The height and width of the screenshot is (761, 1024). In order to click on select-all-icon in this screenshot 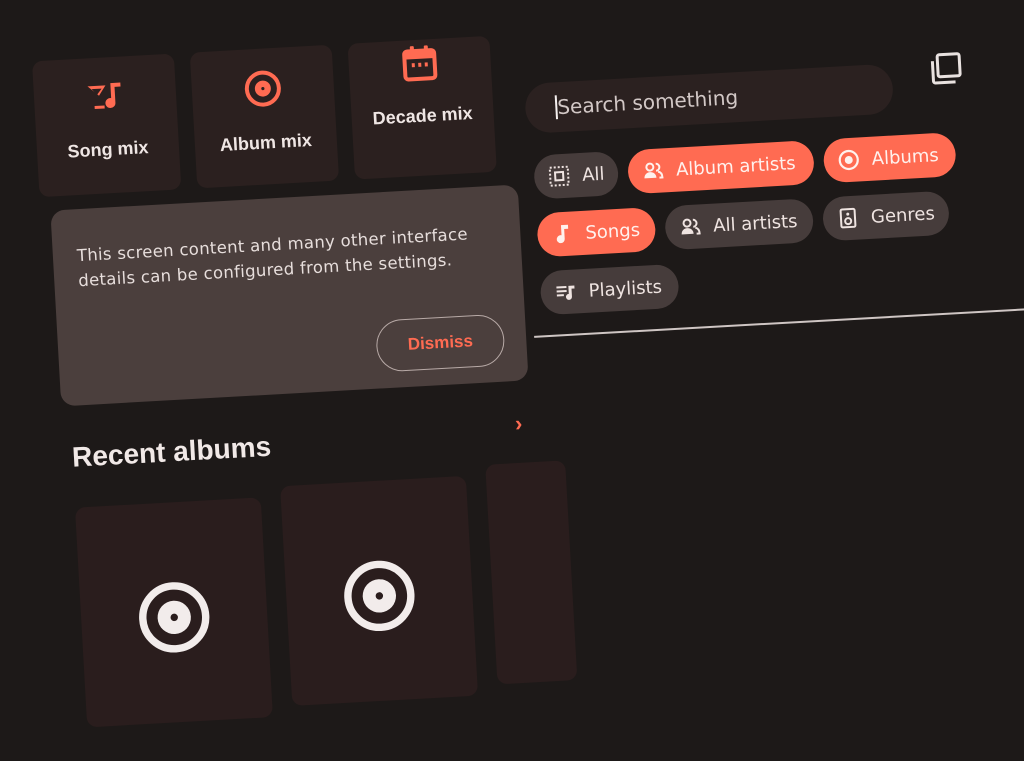, I will do `click(559, 176)`.